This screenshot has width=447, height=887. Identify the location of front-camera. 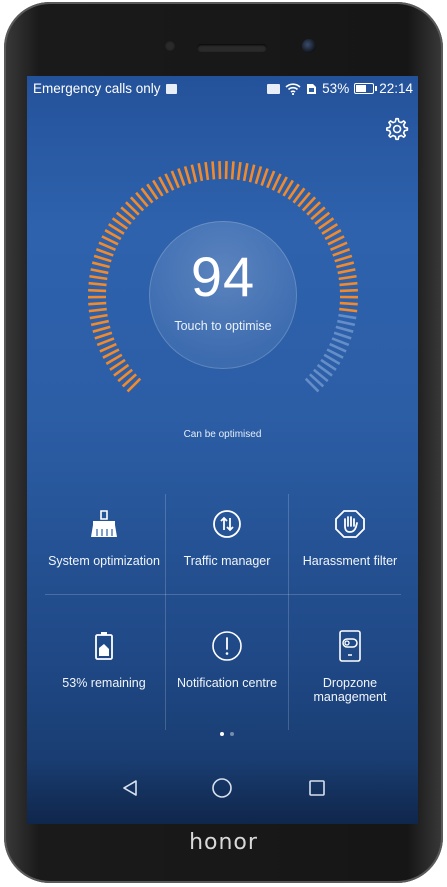
(309, 46).